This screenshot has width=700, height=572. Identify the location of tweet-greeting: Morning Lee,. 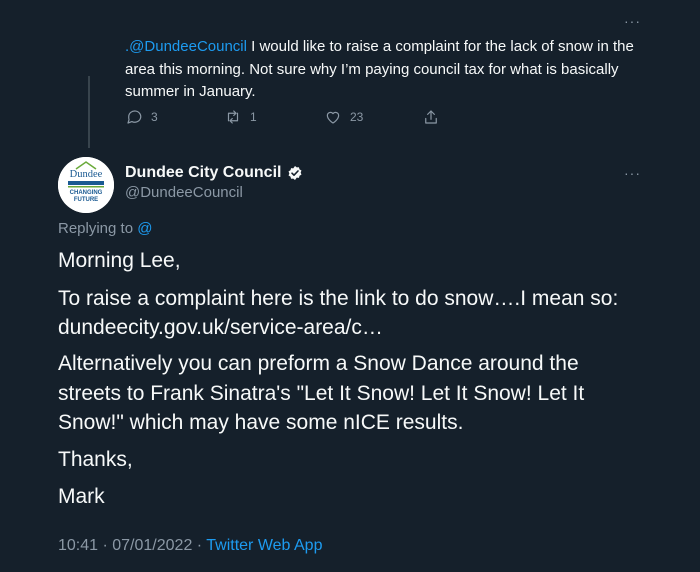
(119, 260).